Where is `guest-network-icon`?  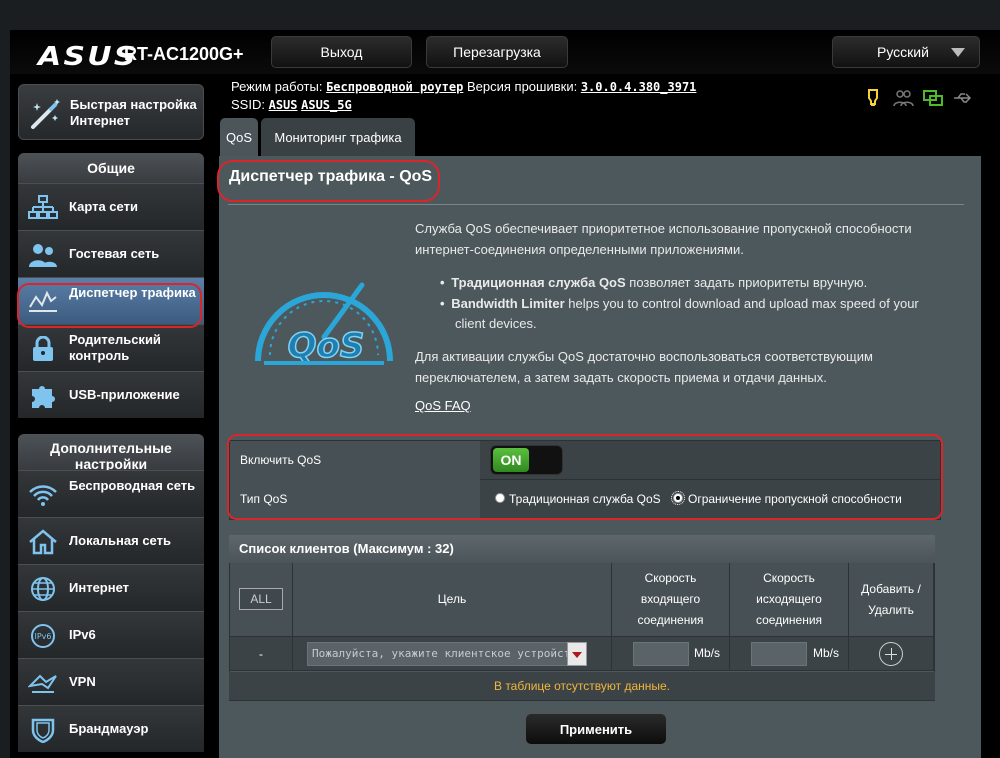 guest-network-icon is located at coordinates (43, 255).